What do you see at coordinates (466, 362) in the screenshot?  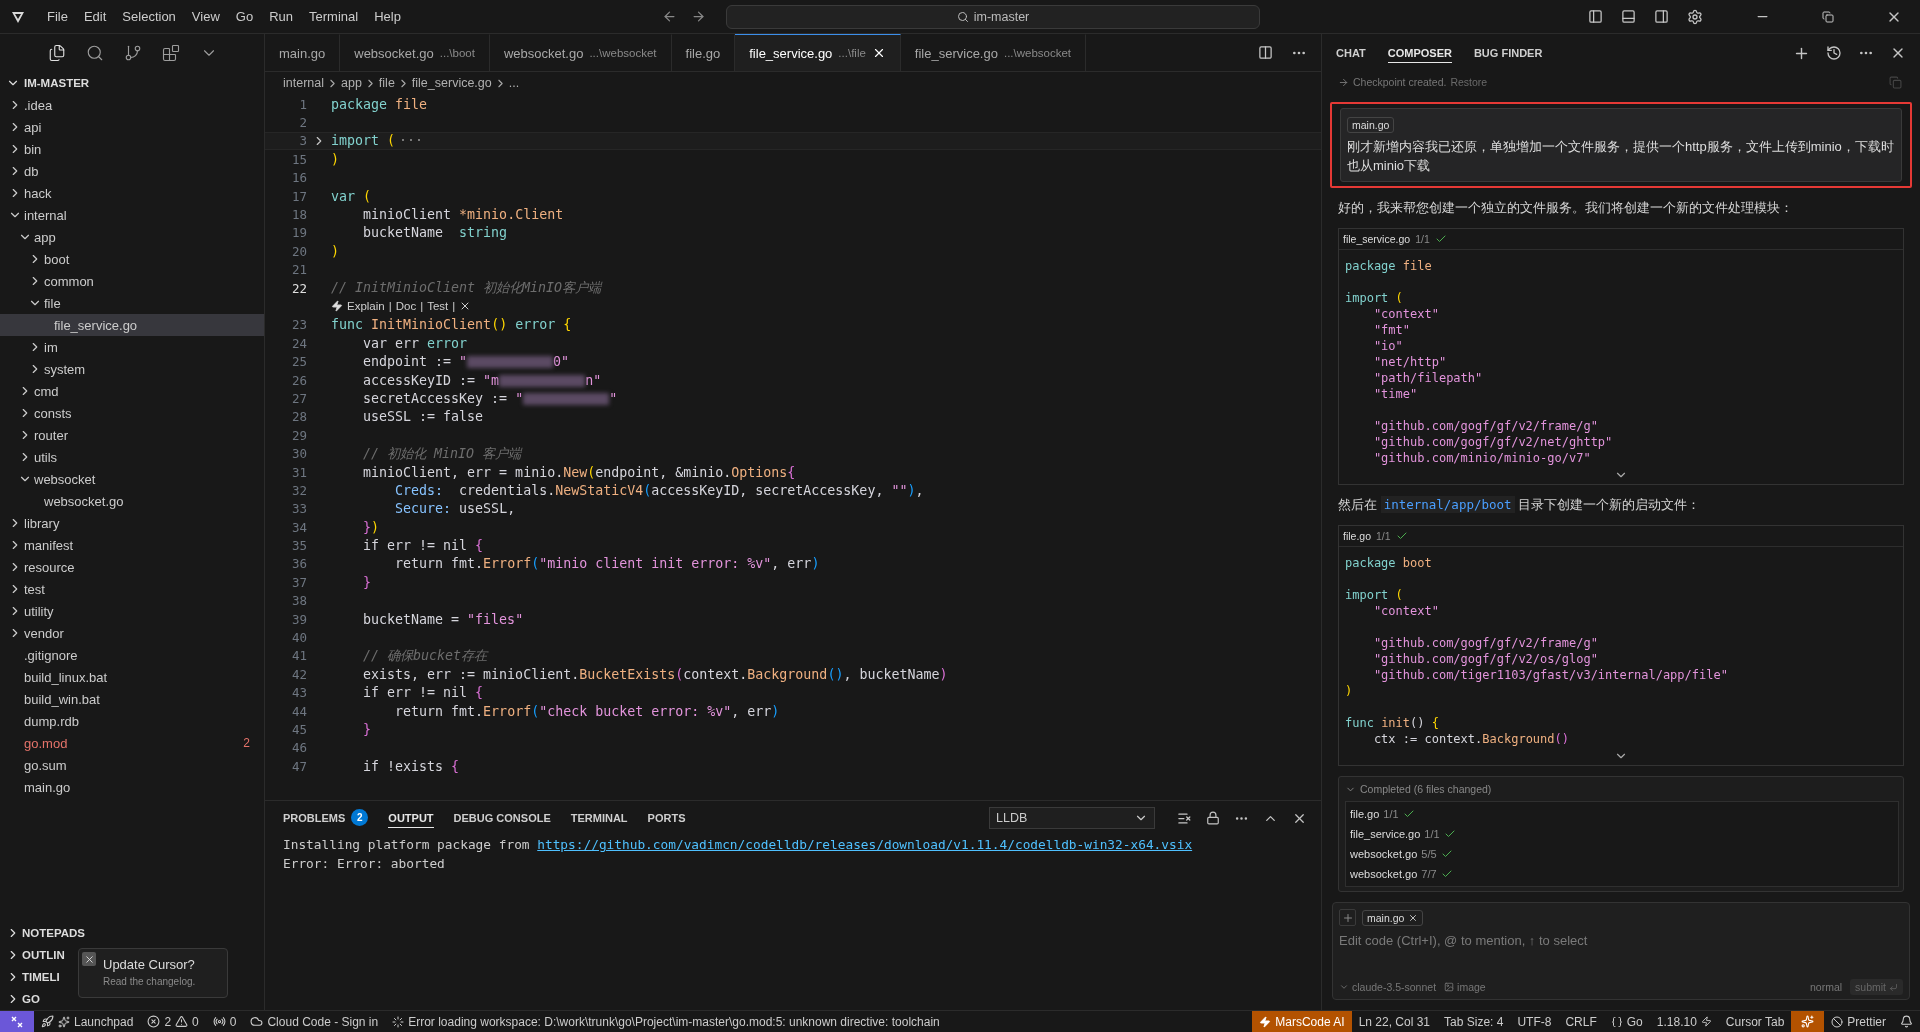 I see `code-line: endpoint := " 0"` at bounding box center [466, 362].